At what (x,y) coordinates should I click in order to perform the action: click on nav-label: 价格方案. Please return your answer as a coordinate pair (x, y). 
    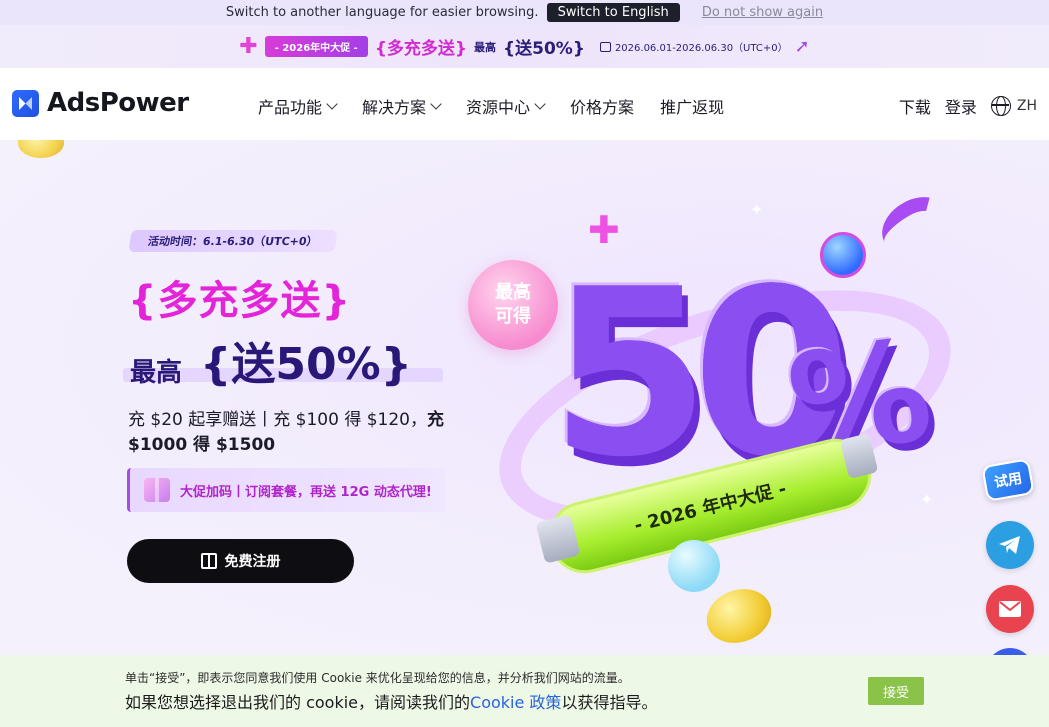
    Looking at the image, I should click on (602, 107).